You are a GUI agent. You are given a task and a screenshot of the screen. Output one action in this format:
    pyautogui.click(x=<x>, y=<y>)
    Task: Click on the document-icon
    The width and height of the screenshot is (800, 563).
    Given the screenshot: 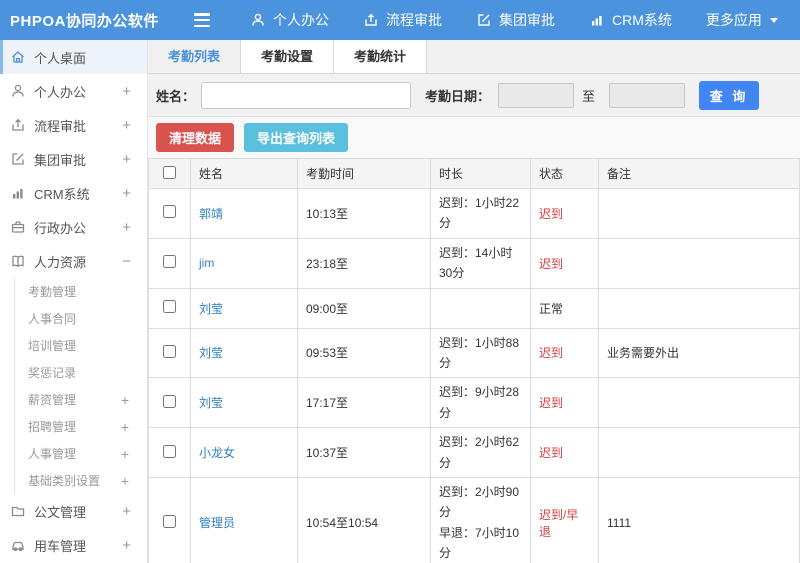 What is the action you would take?
    pyautogui.click(x=18, y=511)
    